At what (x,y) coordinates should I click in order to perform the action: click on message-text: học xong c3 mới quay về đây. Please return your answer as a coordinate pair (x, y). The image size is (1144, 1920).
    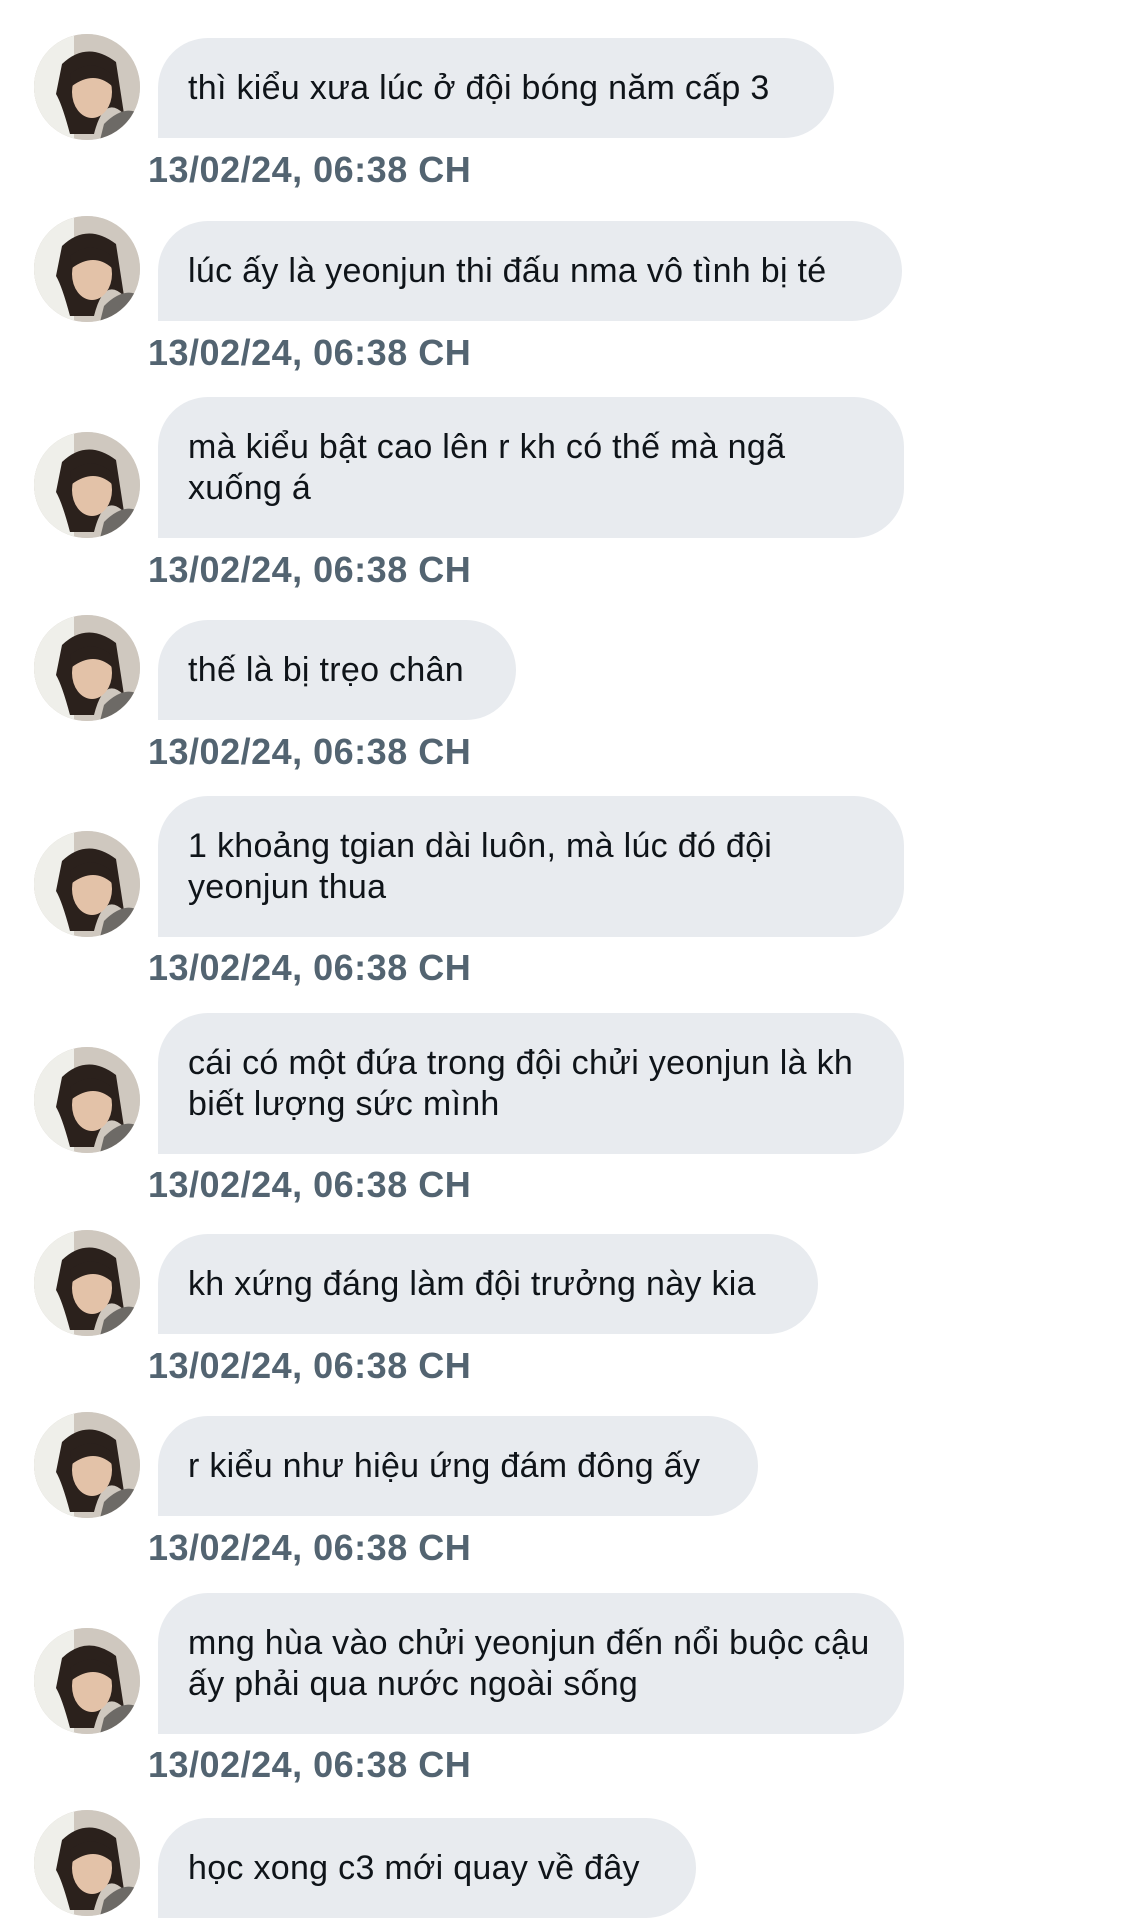
    Looking at the image, I should click on (414, 1867).